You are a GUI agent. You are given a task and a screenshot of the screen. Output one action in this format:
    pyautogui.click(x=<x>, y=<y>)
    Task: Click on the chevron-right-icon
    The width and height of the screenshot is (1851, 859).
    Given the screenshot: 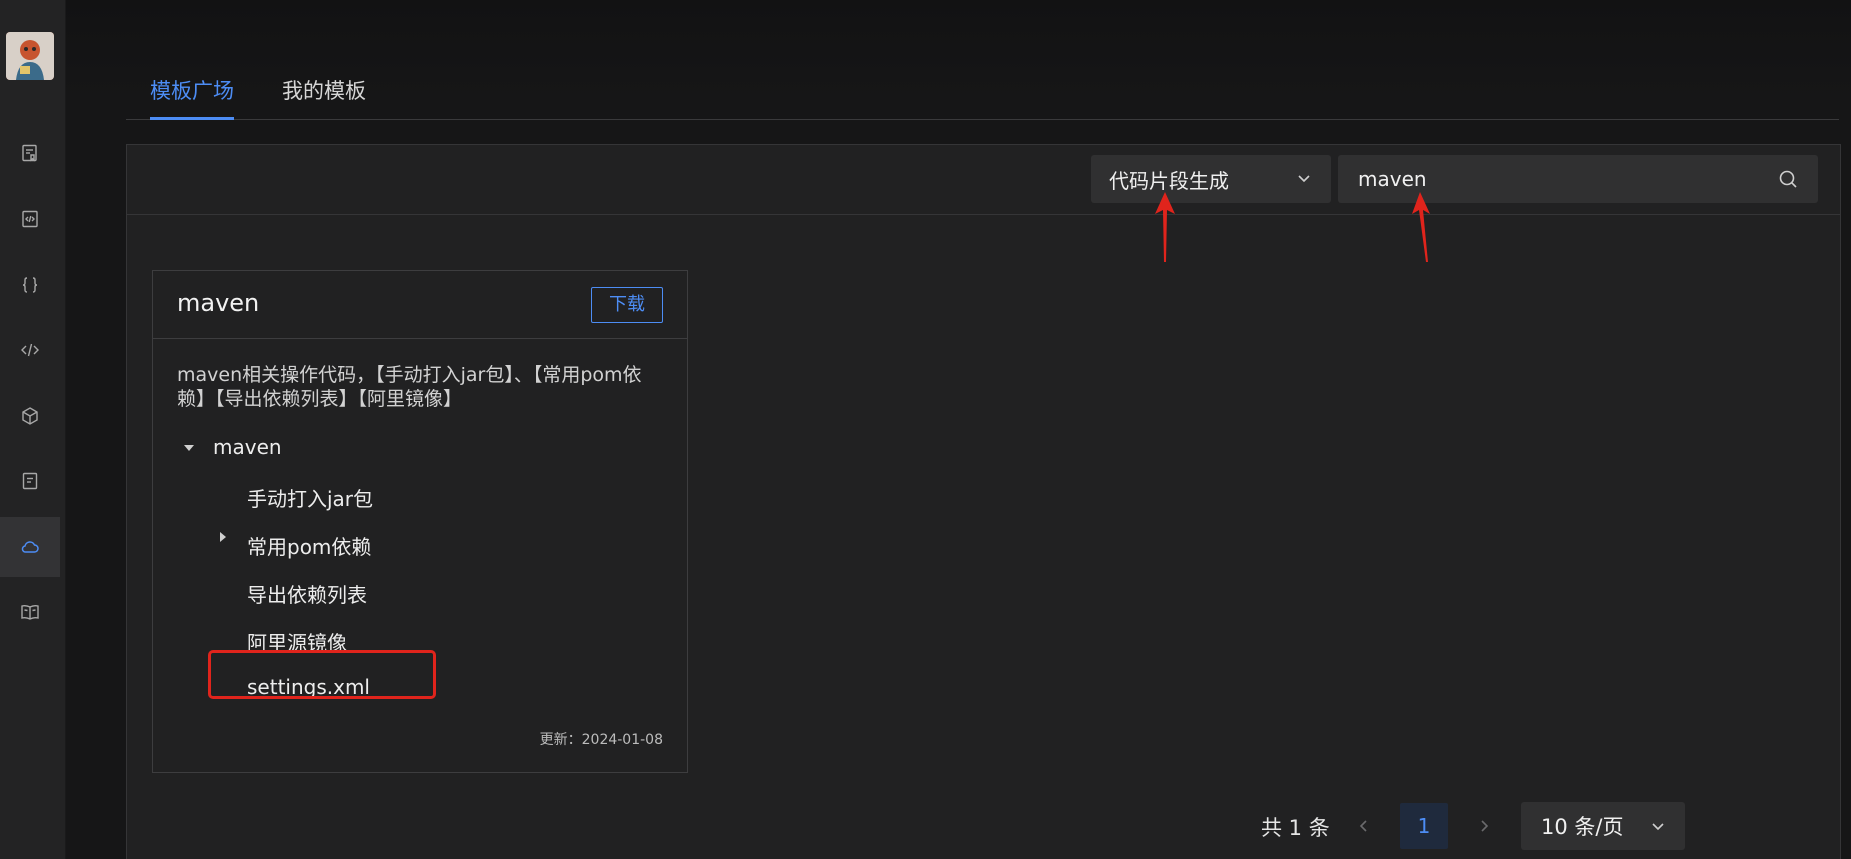 What is the action you would take?
    pyautogui.click(x=1485, y=826)
    